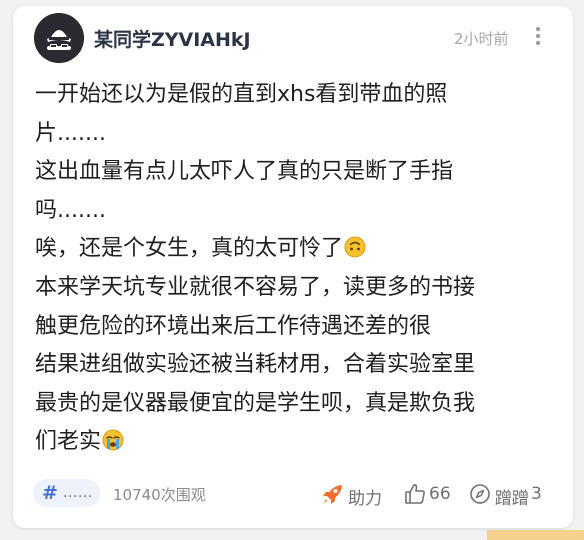  What do you see at coordinates (293, 494) in the screenshot?
I see `post-footer: # ...... 10740次围观 助力 66 蹭蹭 3` at bounding box center [293, 494].